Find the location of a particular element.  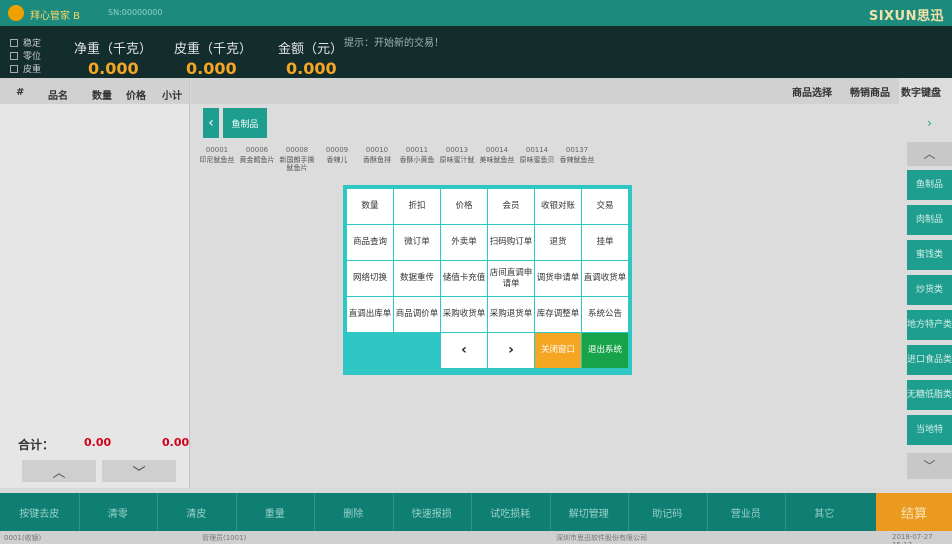

product-item: 00137 香辣鱿鱼丝 is located at coordinates (577, 159).